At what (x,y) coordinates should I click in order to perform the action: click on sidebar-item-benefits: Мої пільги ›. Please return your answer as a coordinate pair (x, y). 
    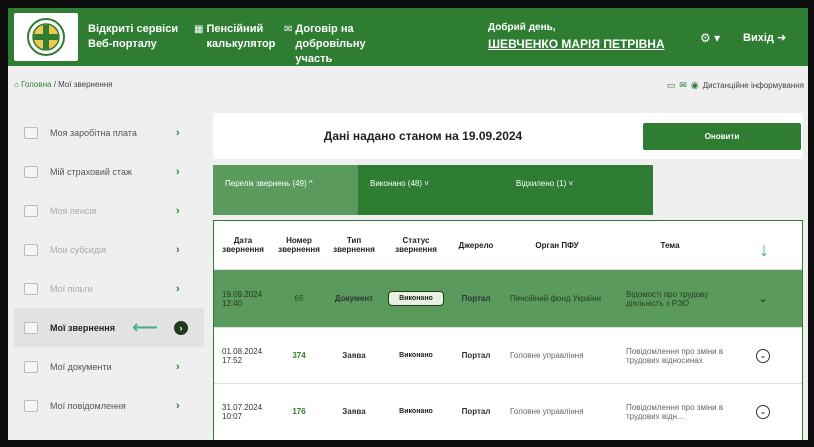
    Looking at the image, I should click on (109, 288).